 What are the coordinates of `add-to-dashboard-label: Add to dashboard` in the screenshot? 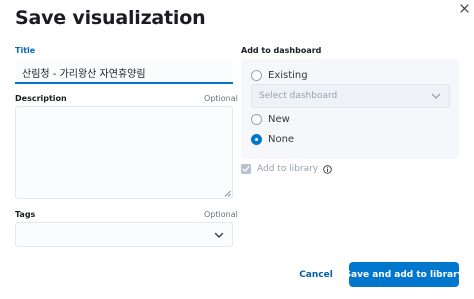 It's located at (281, 50).